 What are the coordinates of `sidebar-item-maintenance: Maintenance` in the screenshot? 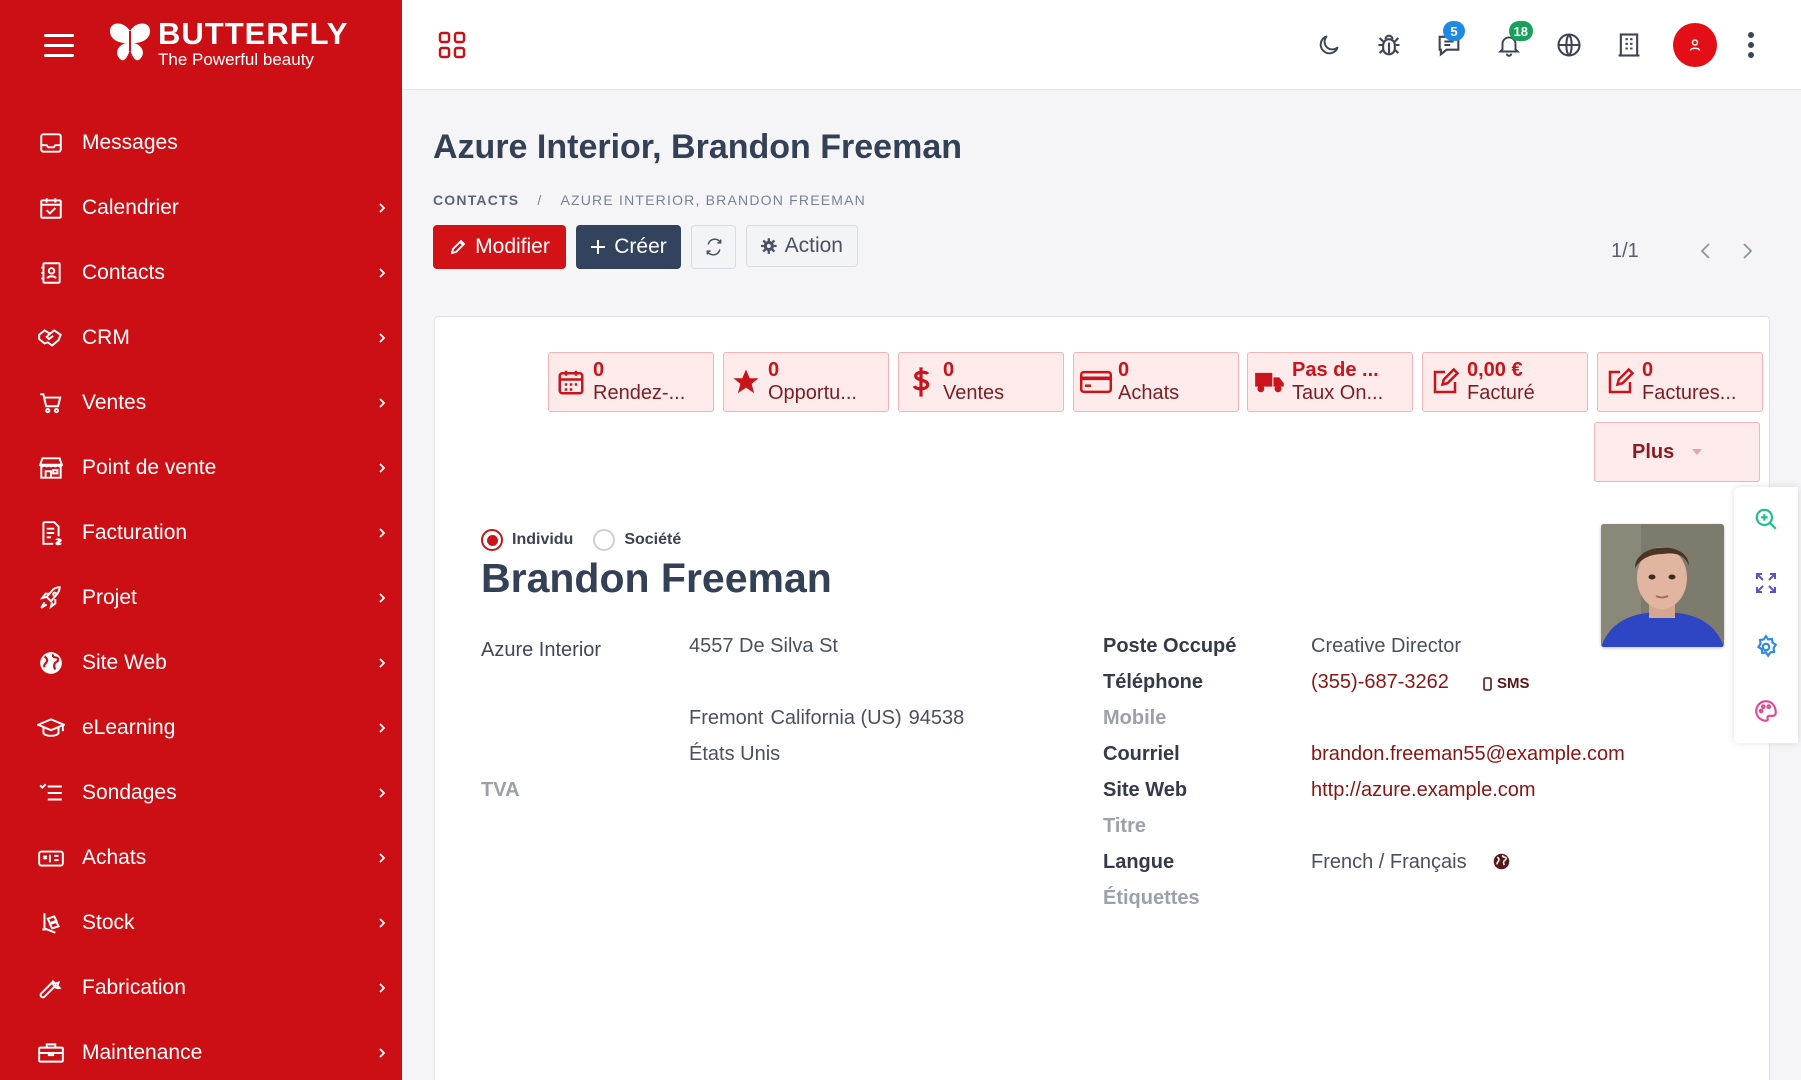 It's located at (201, 1050).